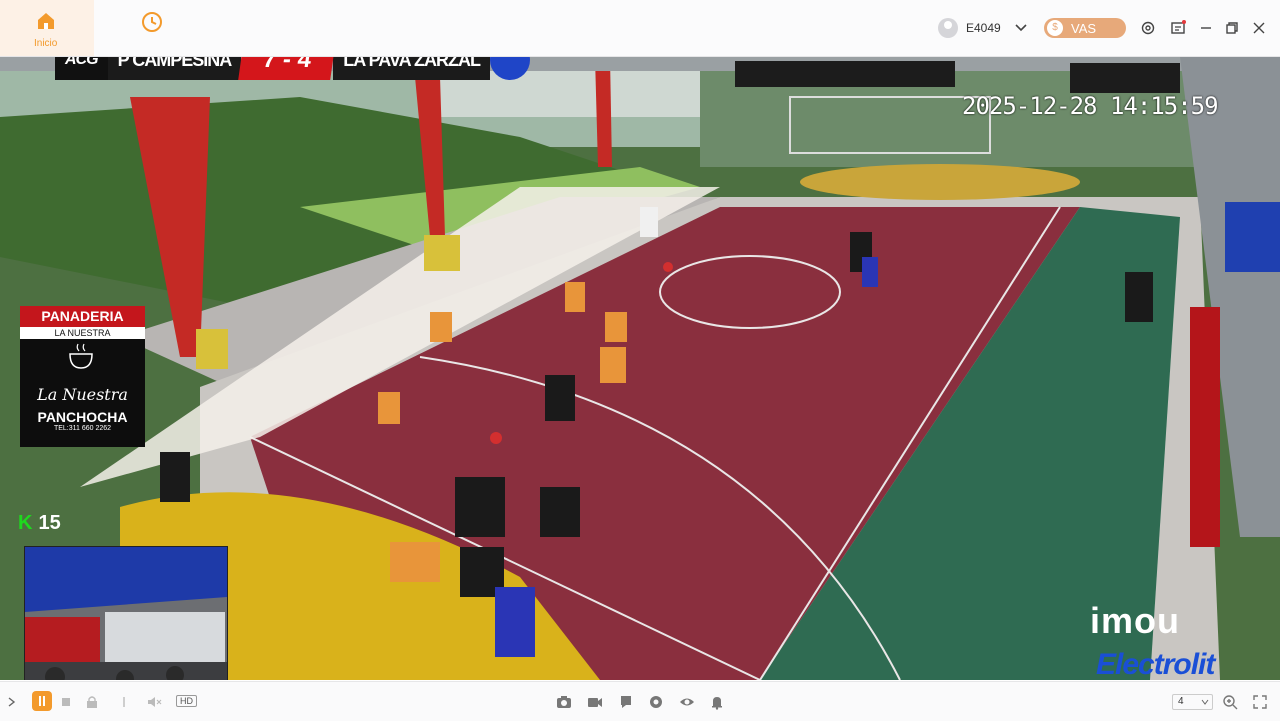  What do you see at coordinates (82, 333) in the screenshot?
I see `sponsor-subtitle: LA NUESTRA` at bounding box center [82, 333].